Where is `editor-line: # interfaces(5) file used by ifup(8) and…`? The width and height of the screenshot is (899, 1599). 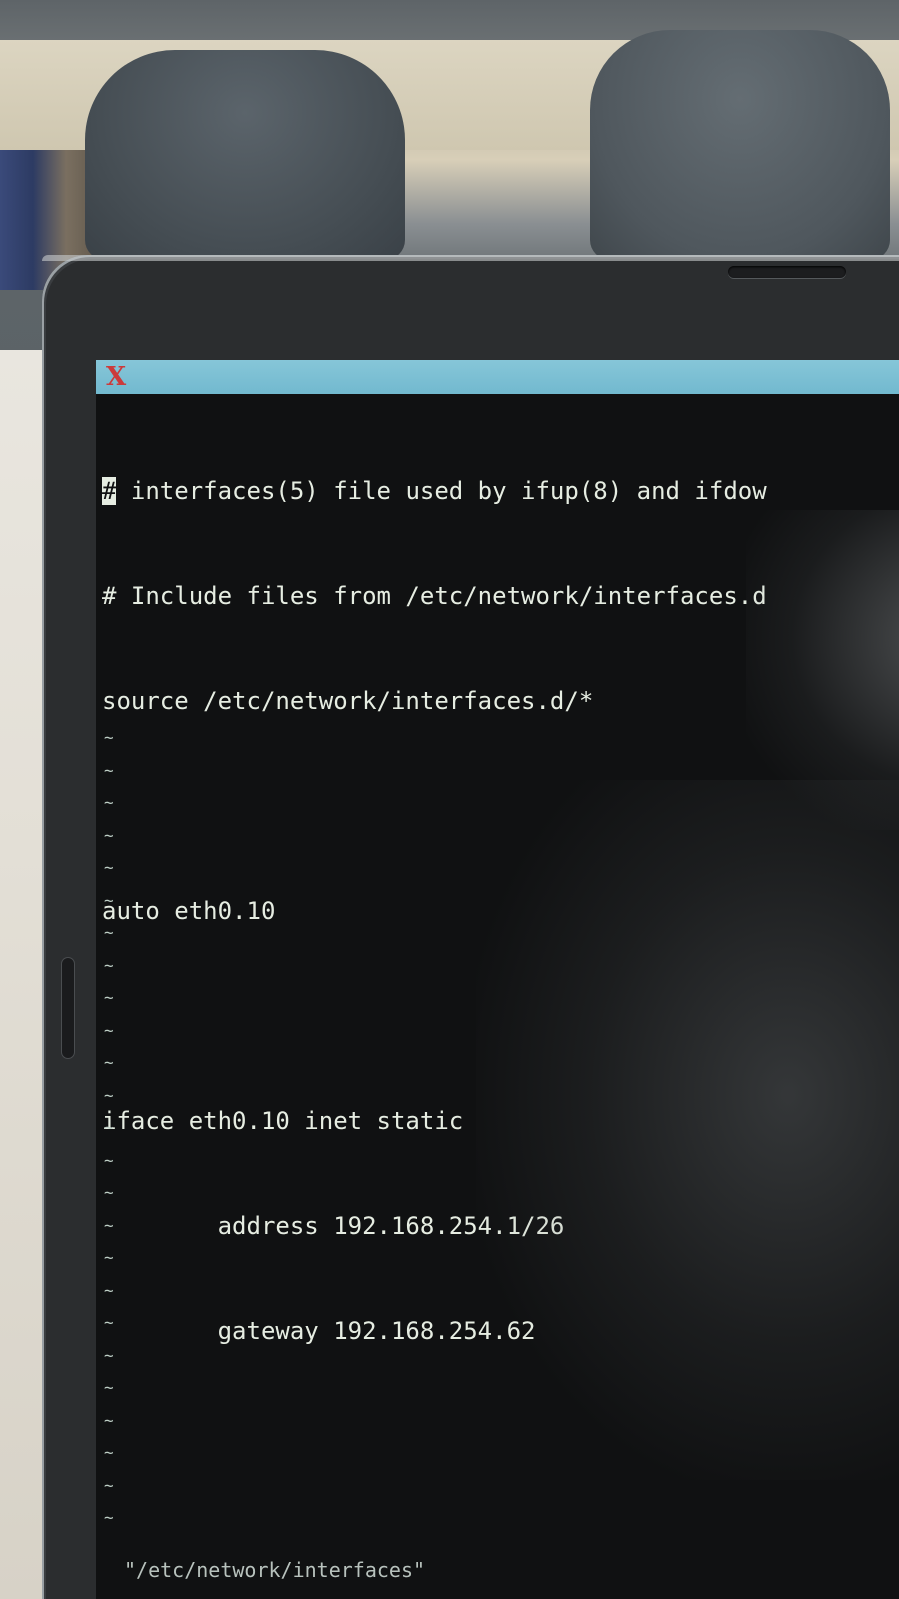 editor-line: # interfaces(5) file used by ifup(8) and… is located at coordinates (434, 491).